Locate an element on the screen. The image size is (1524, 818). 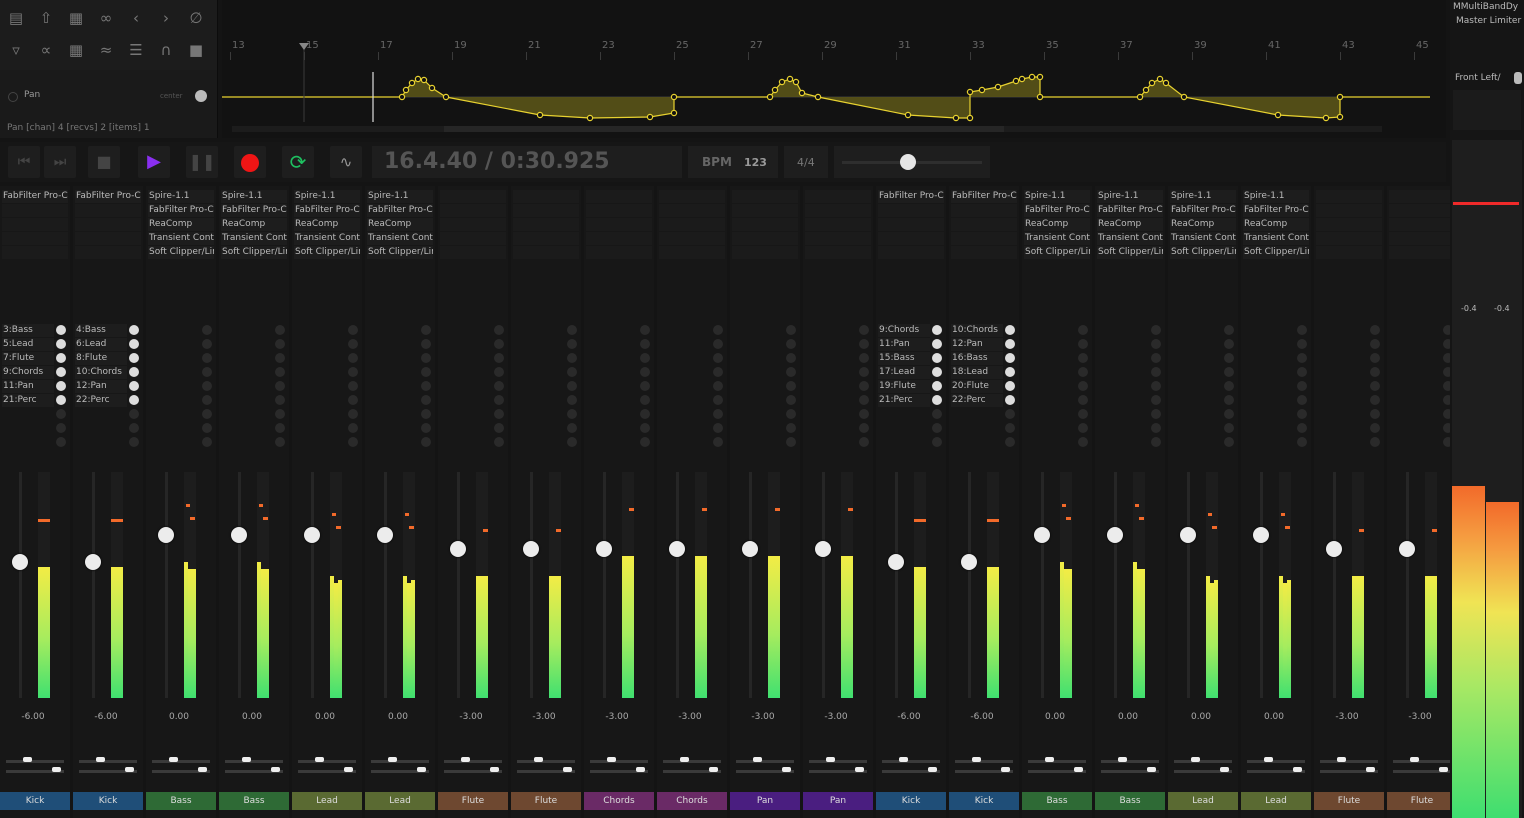
send-slot: 20:Flute is located at coordinates (977, 386).